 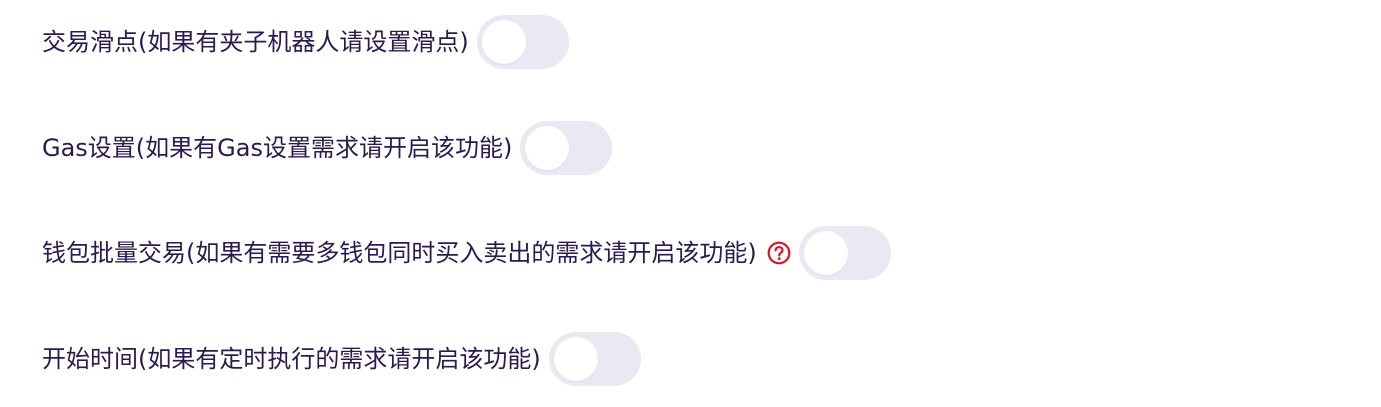 I want to click on setting-row-start-time: 开始时间(如果有定时执行的需求请开启该功能), so click(x=341, y=359).